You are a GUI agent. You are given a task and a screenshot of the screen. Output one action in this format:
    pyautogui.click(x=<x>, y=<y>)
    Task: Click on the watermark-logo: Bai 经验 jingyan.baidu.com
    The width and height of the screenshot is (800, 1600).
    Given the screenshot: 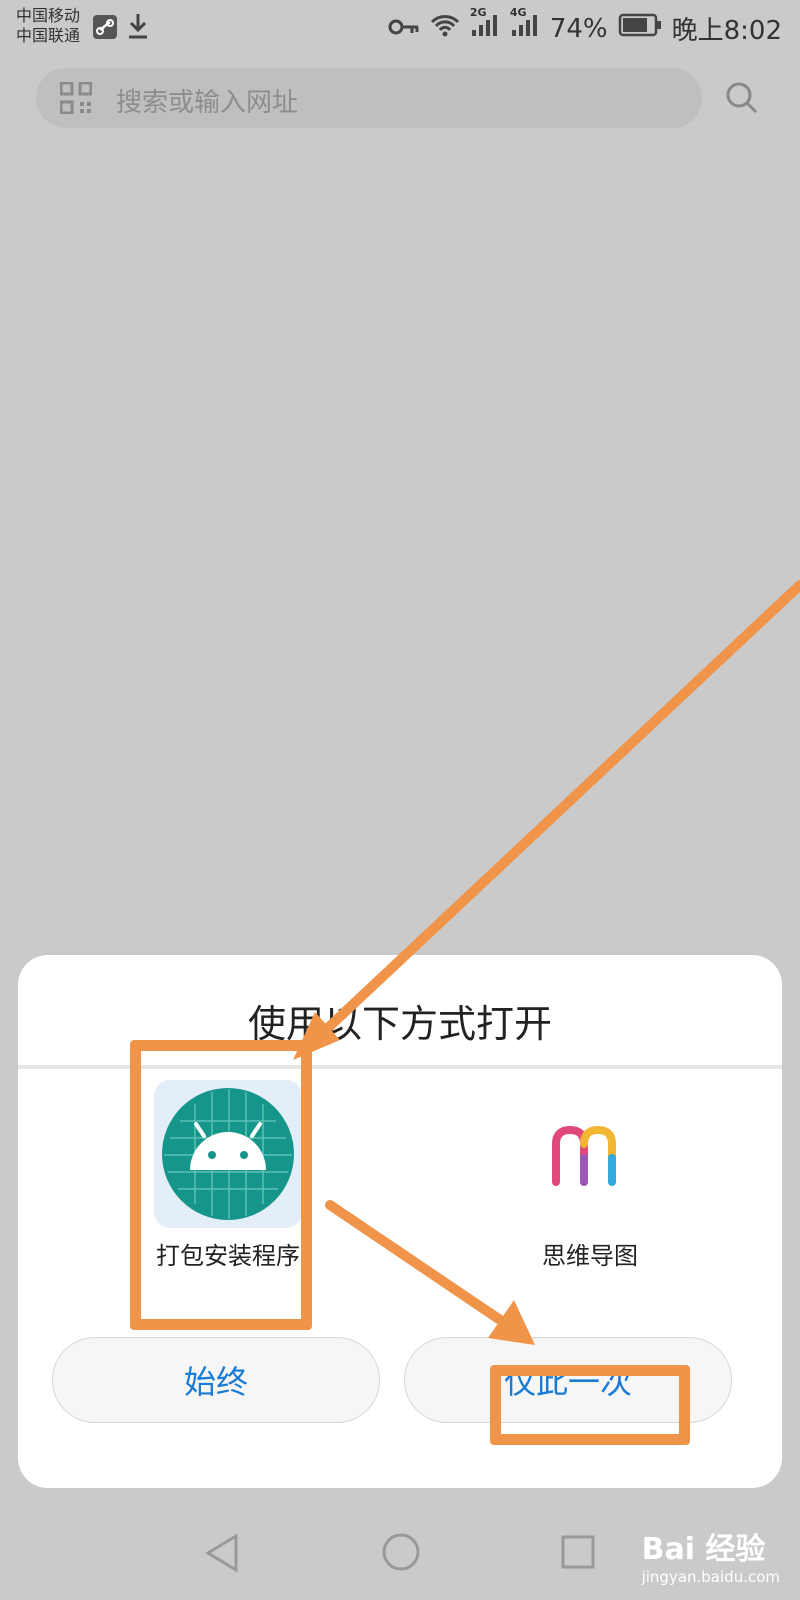 What is the action you would take?
    pyautogui.click(x=711, y=1555)
    